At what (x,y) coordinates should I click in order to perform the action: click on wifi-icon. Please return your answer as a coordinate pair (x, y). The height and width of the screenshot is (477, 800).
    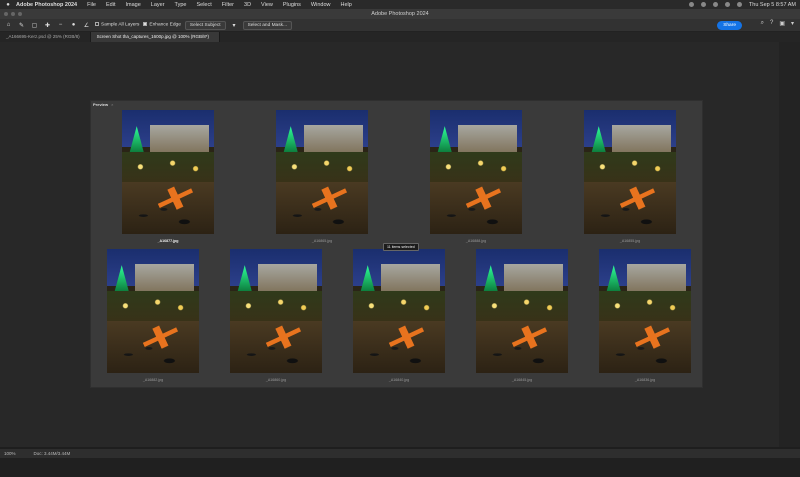
    Looking at the image, I should click on (715, 4).